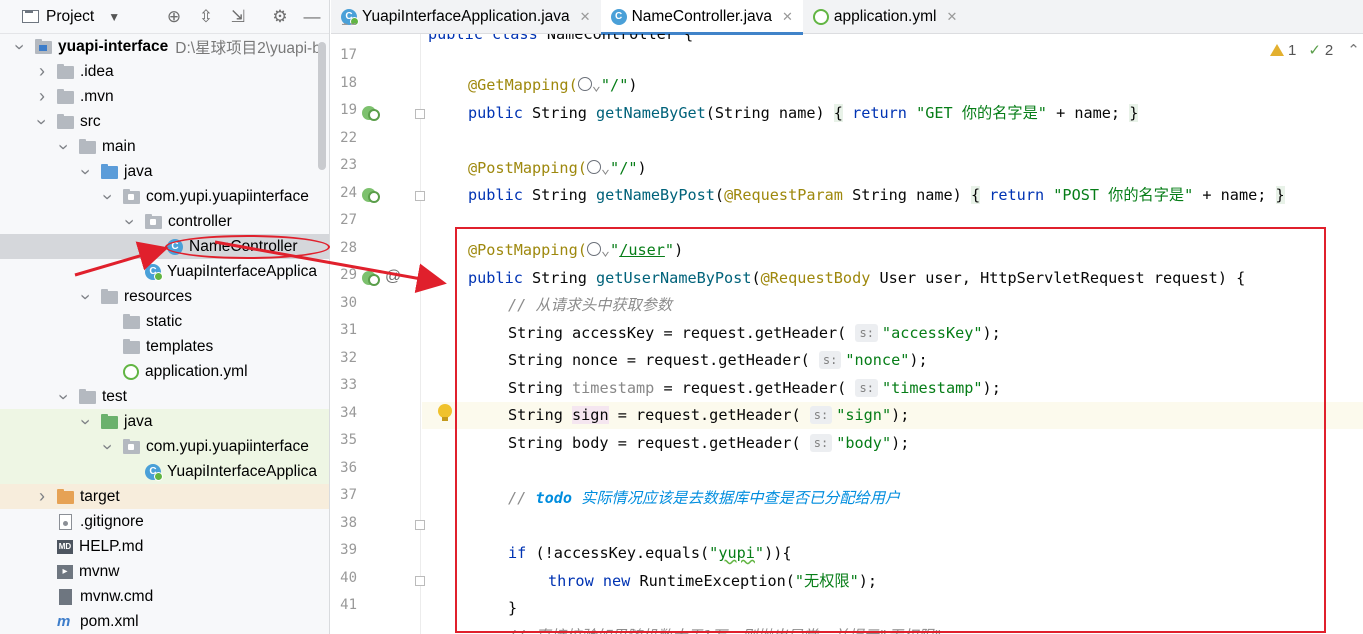  Describe the element at coordinates (885, 17) in the screenshot. I see `editor-tab: application.yml ✕` at that location.